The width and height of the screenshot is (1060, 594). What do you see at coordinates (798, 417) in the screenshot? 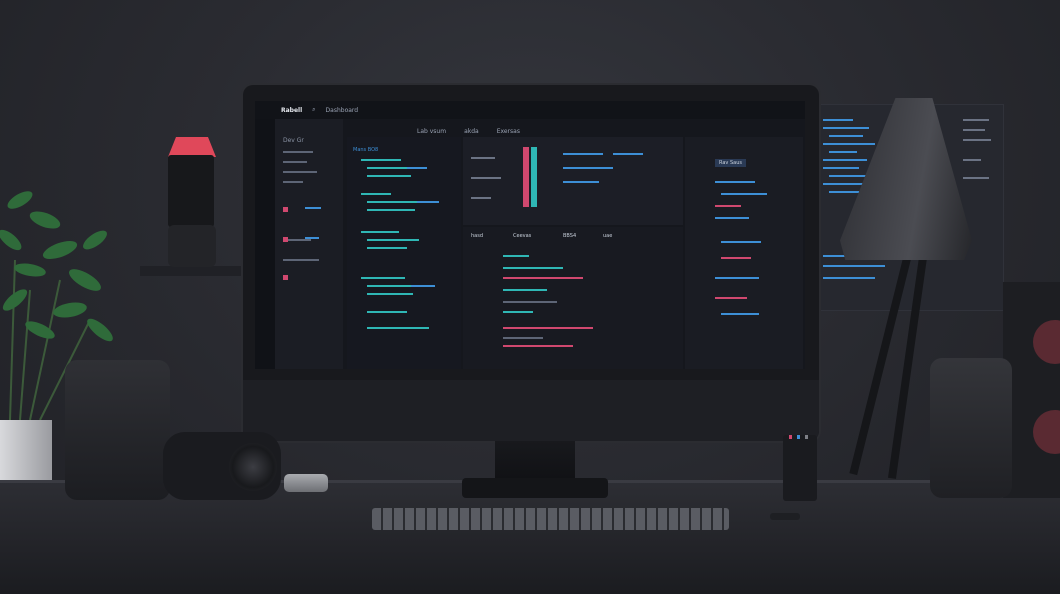
I see `pens` at bounding box center [798, 417].